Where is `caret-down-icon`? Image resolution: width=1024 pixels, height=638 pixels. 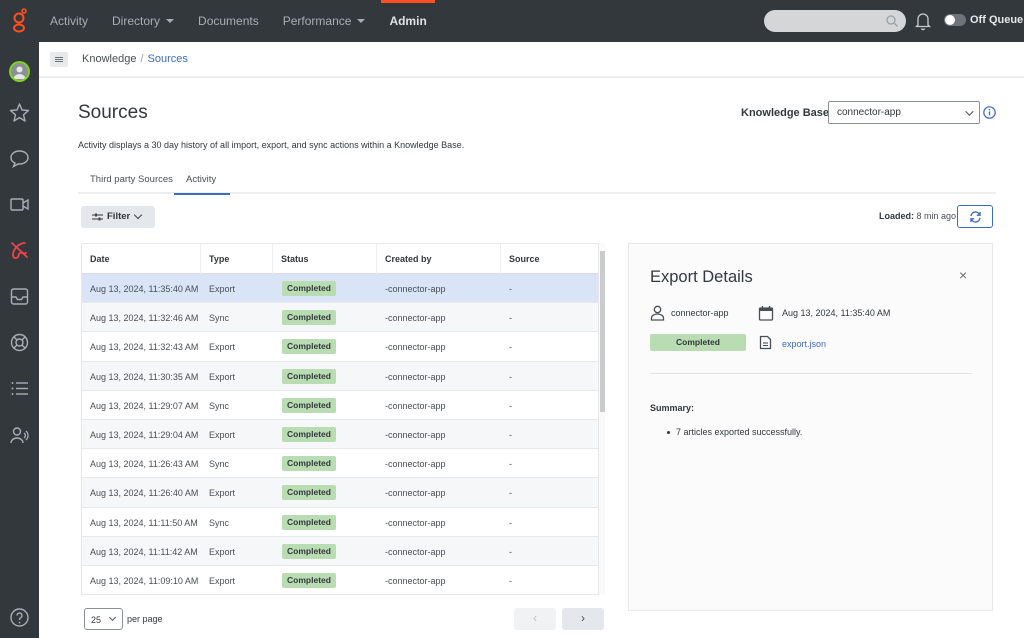
caret-down-icon is located at coordinates (361, 21).